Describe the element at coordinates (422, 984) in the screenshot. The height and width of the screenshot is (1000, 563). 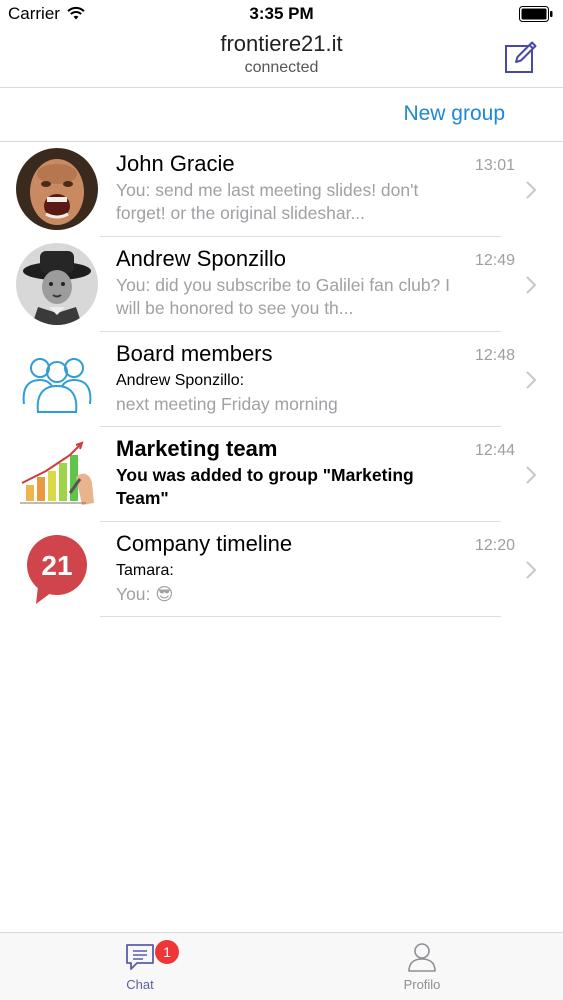
I see `tab-label: Profilo` at that location.